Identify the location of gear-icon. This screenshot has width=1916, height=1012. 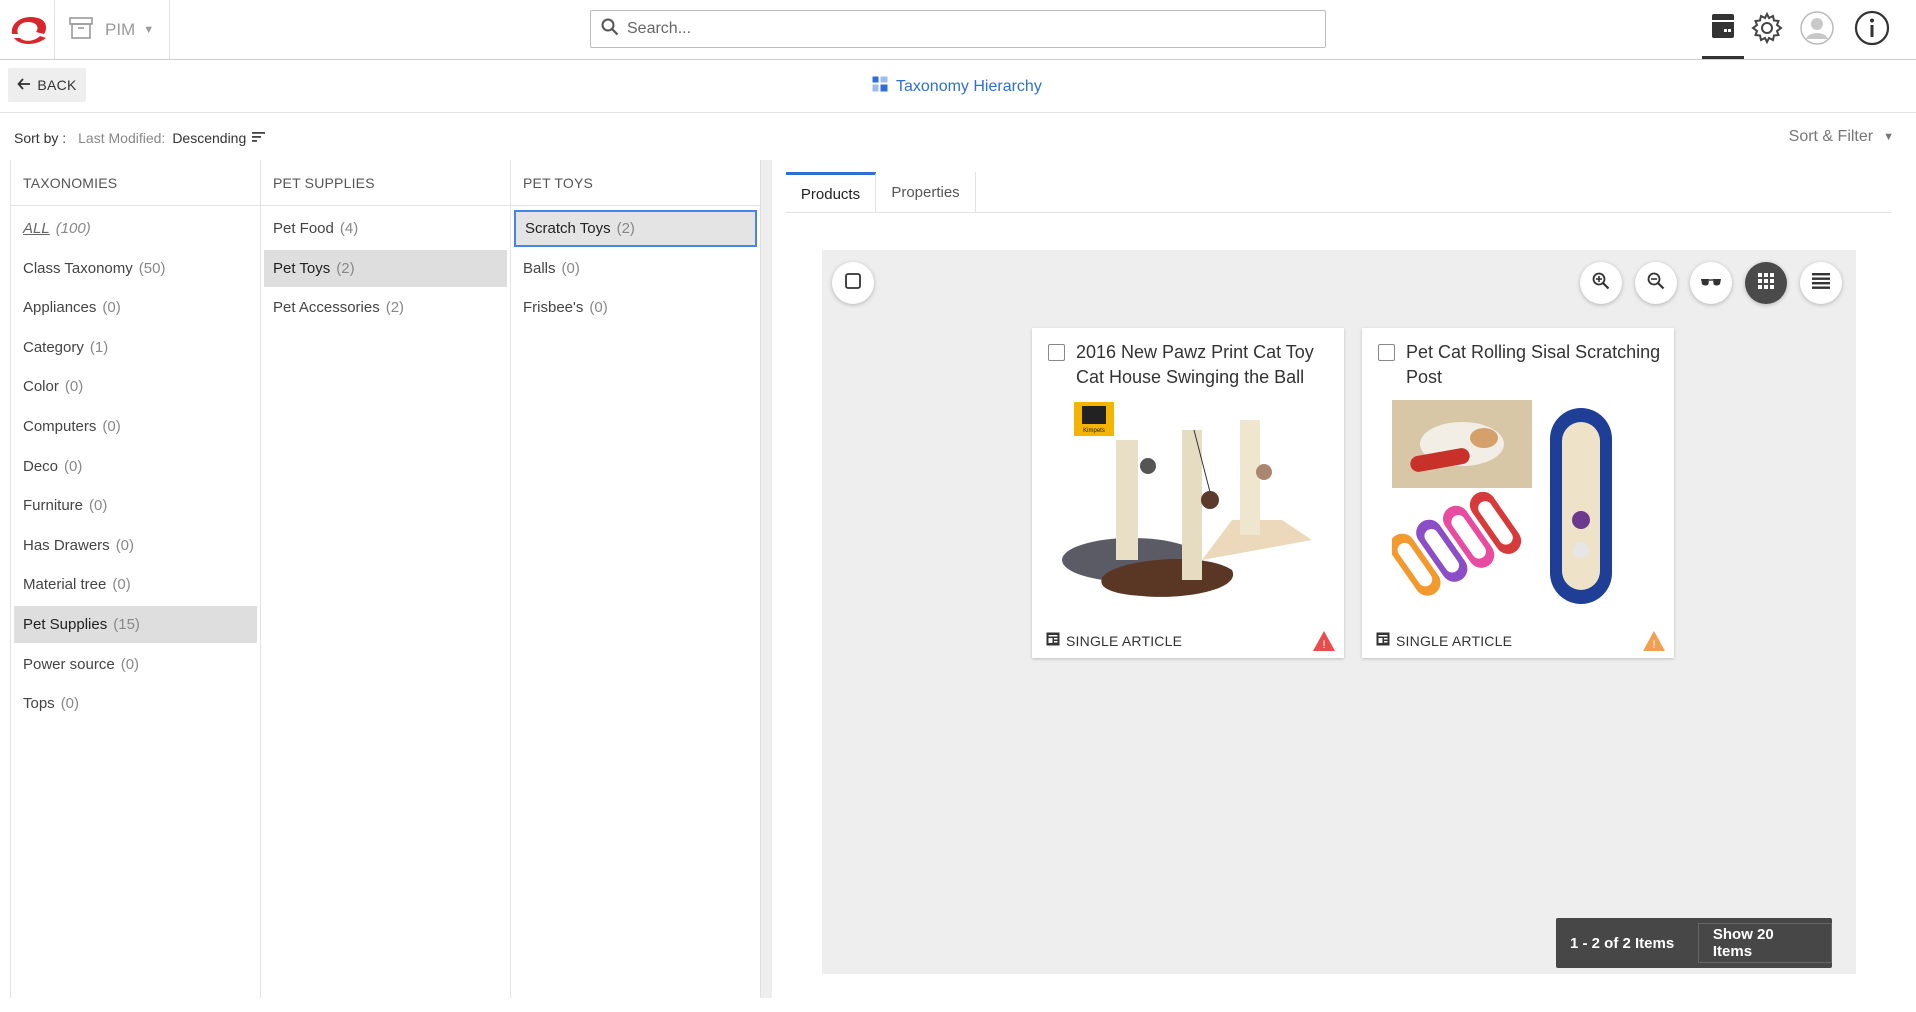
(1767, 29).